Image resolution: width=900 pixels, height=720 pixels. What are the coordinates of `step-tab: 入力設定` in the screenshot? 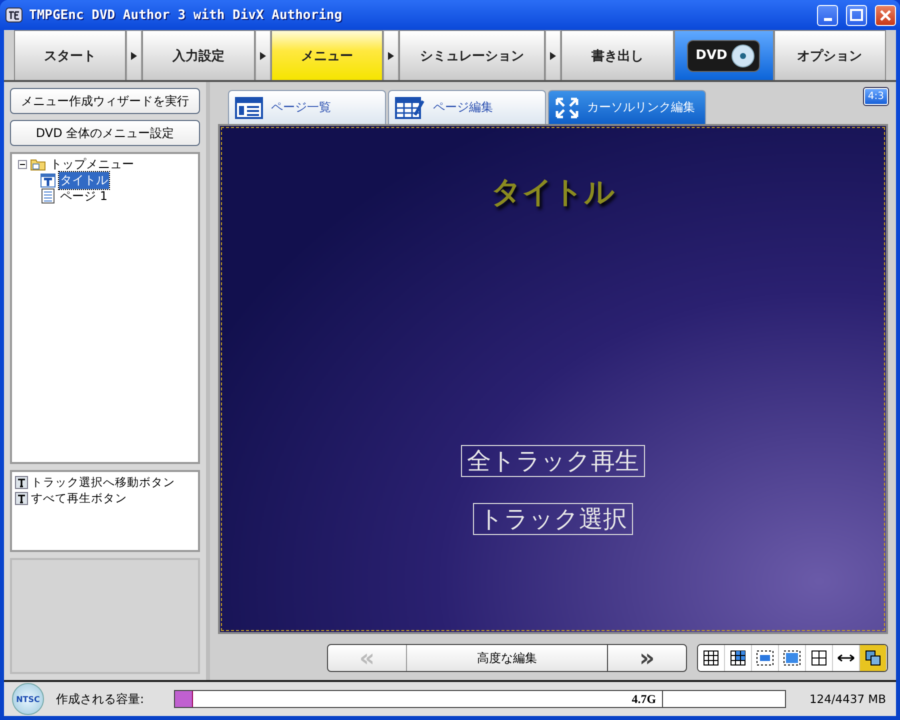 It's located at (198, 55).